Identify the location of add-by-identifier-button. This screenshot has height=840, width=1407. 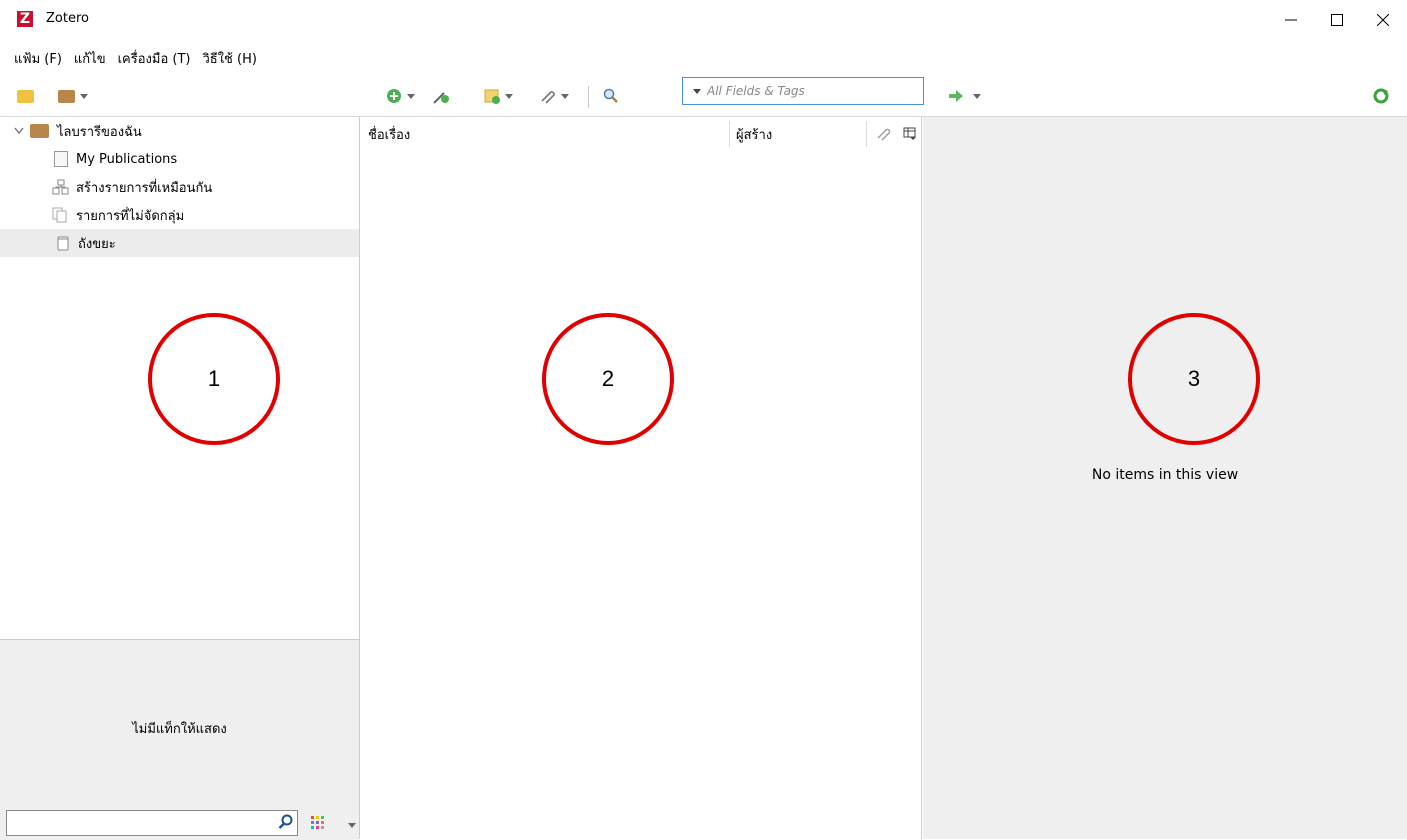
(441, 96).